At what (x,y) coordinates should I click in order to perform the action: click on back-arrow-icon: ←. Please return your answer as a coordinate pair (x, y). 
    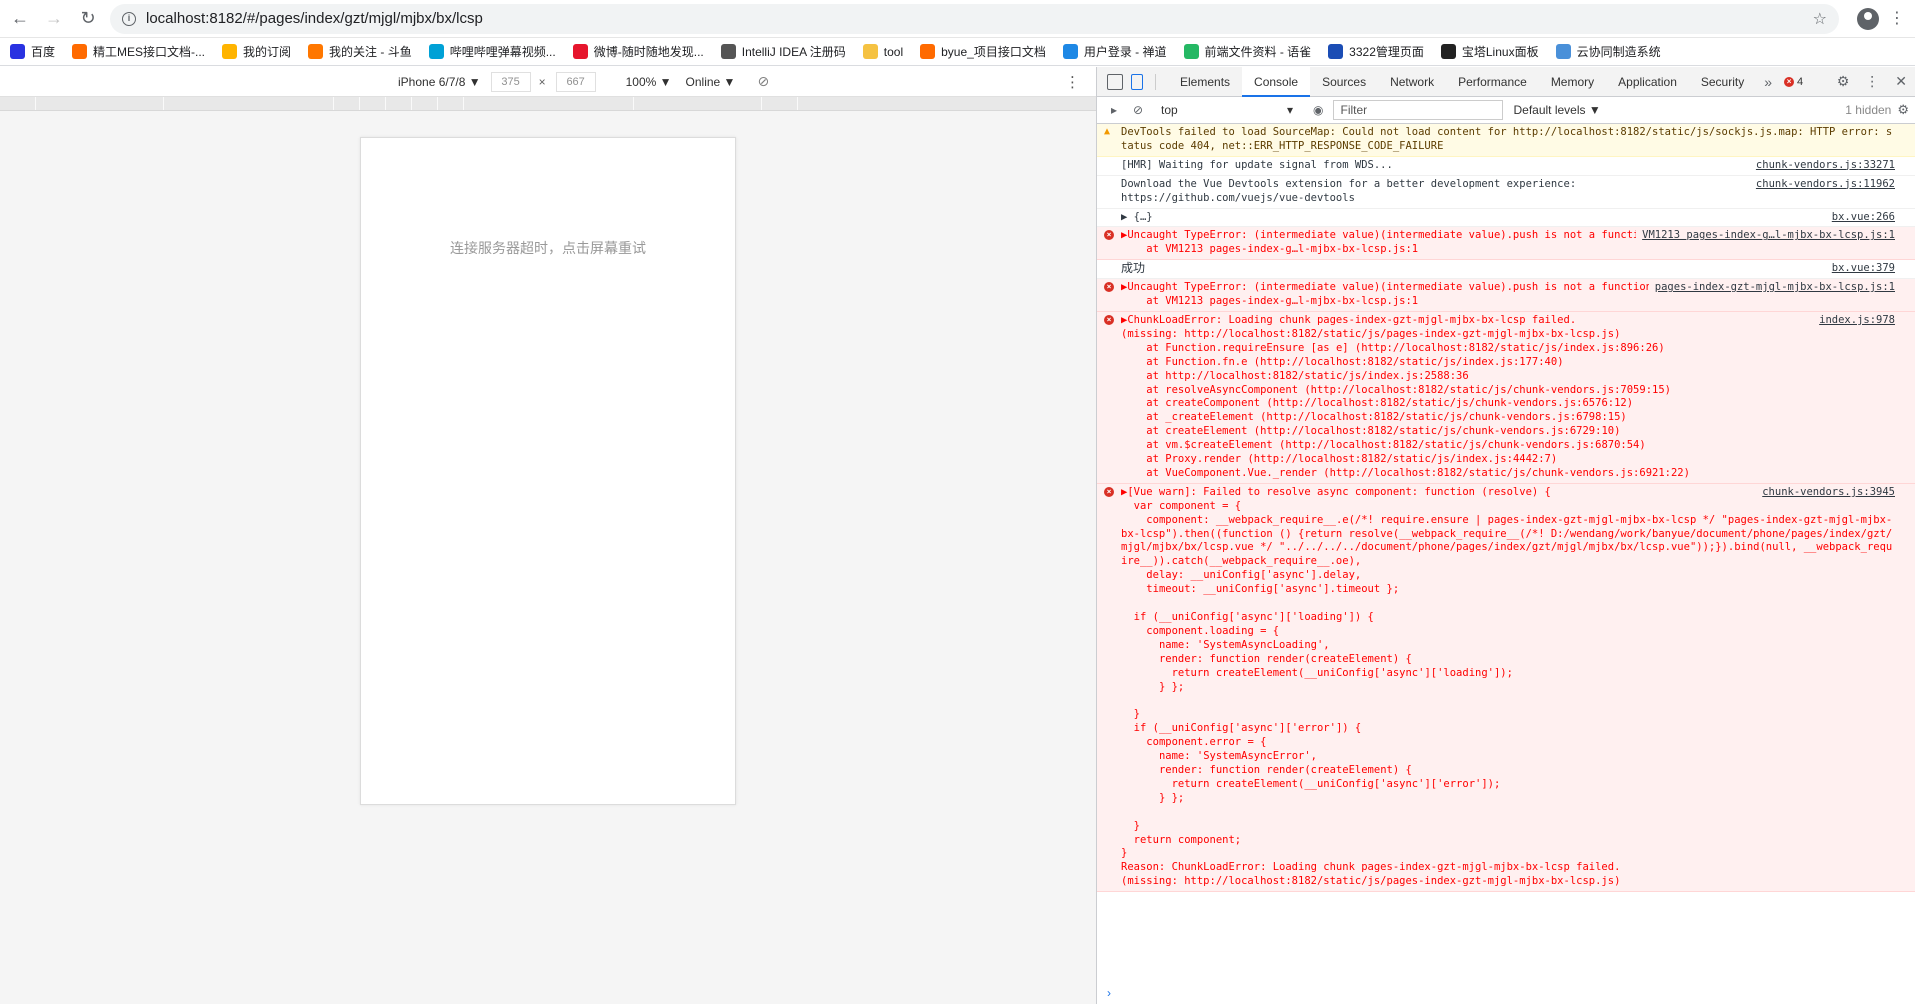
    Looking at the image, I should click on (20, 19).